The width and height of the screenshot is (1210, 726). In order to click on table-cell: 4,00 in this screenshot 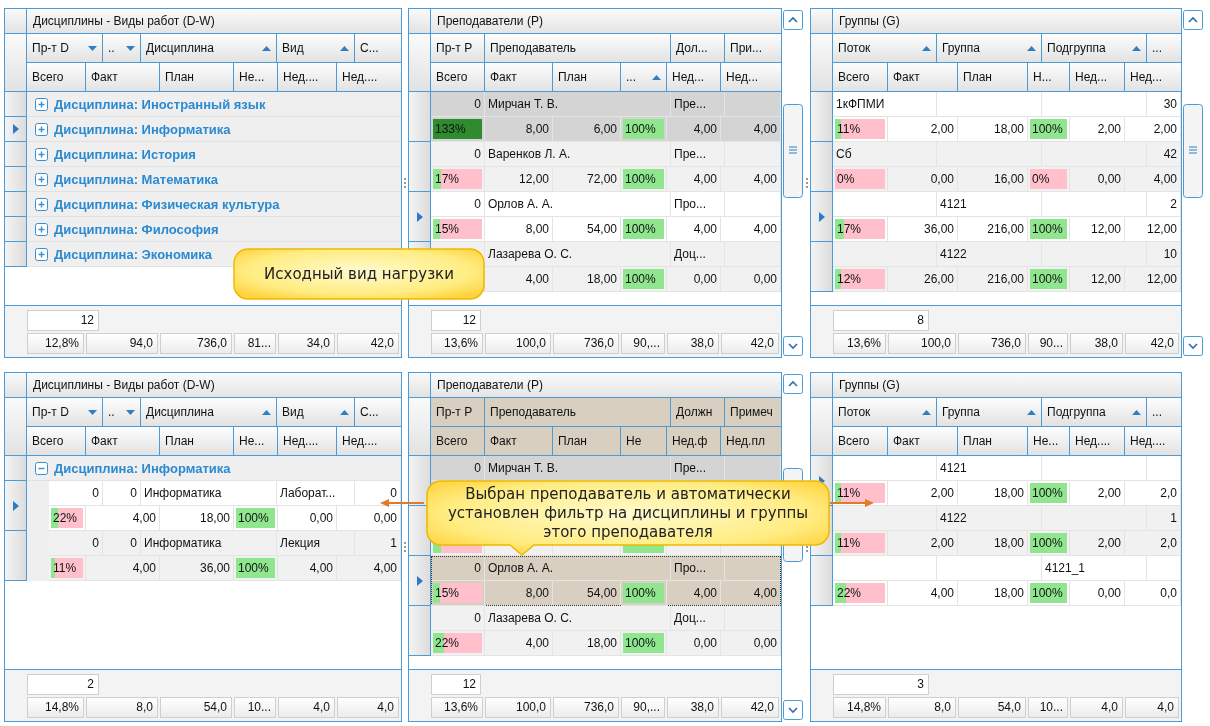, I will do `click(123, 568)`.